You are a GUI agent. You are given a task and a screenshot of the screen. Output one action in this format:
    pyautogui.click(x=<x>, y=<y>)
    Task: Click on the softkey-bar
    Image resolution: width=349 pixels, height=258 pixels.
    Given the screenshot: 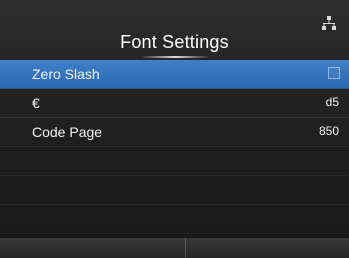 What is the action you would take?
    pyautogui.click(x=174, y=248)
    